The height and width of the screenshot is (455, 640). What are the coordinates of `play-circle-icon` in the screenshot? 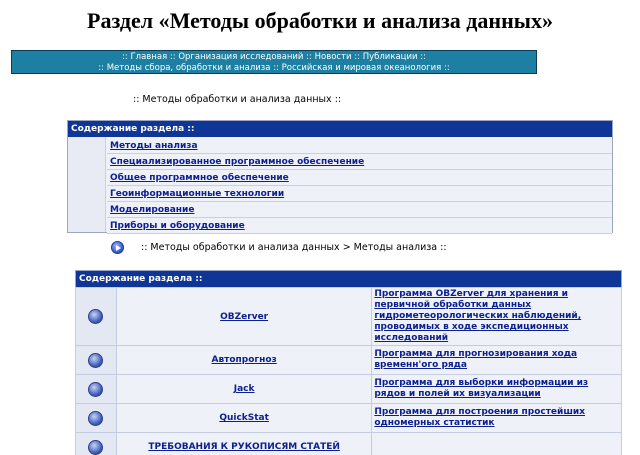 It's located at (117, 247).